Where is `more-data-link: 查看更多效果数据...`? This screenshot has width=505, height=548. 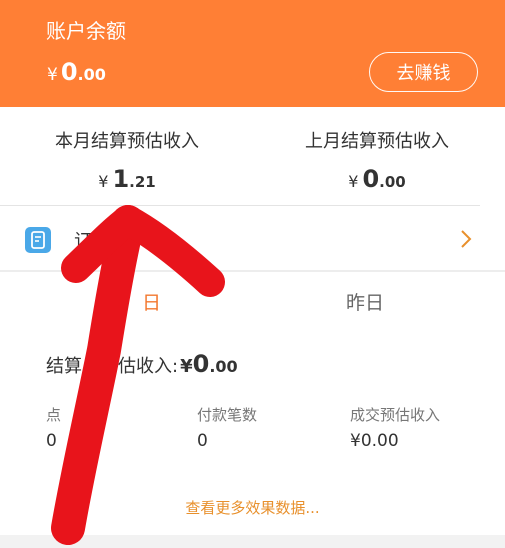 more-data-link: 查看更多效果数据... is located at coordinates (252, 507).